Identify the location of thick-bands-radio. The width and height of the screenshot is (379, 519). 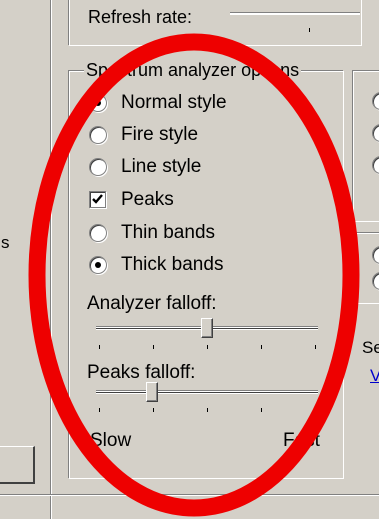
(98, 265).